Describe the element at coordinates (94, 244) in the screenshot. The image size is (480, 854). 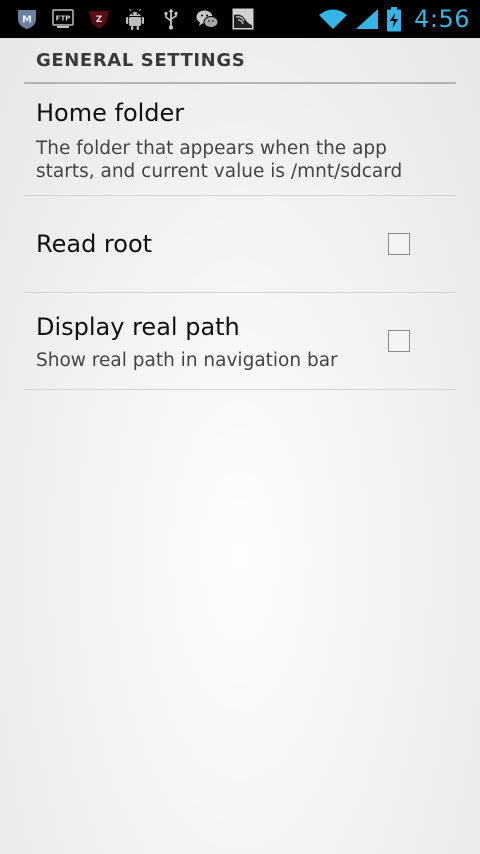
I see `pref-read-root-title: Read root` at that location.